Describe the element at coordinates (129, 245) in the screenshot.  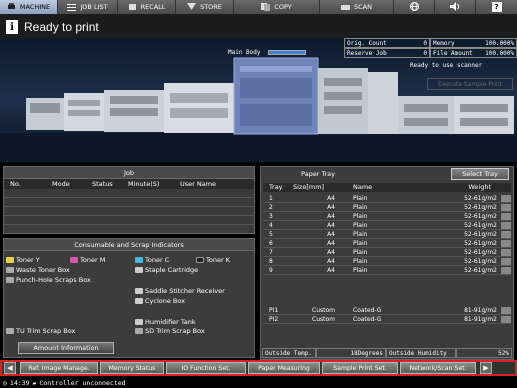
I see `consumables-title: Consumable and Scrap Indicators` at that location.